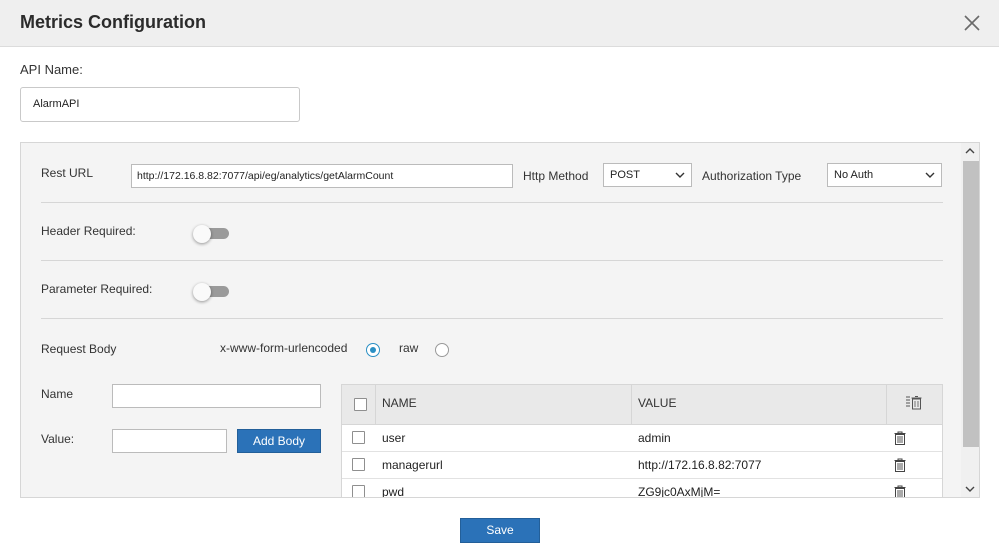 The image size is (999, 558). Describe the element at coordinates (360, 404) in the screenshot. I see `select-all-checkbox` at that location.